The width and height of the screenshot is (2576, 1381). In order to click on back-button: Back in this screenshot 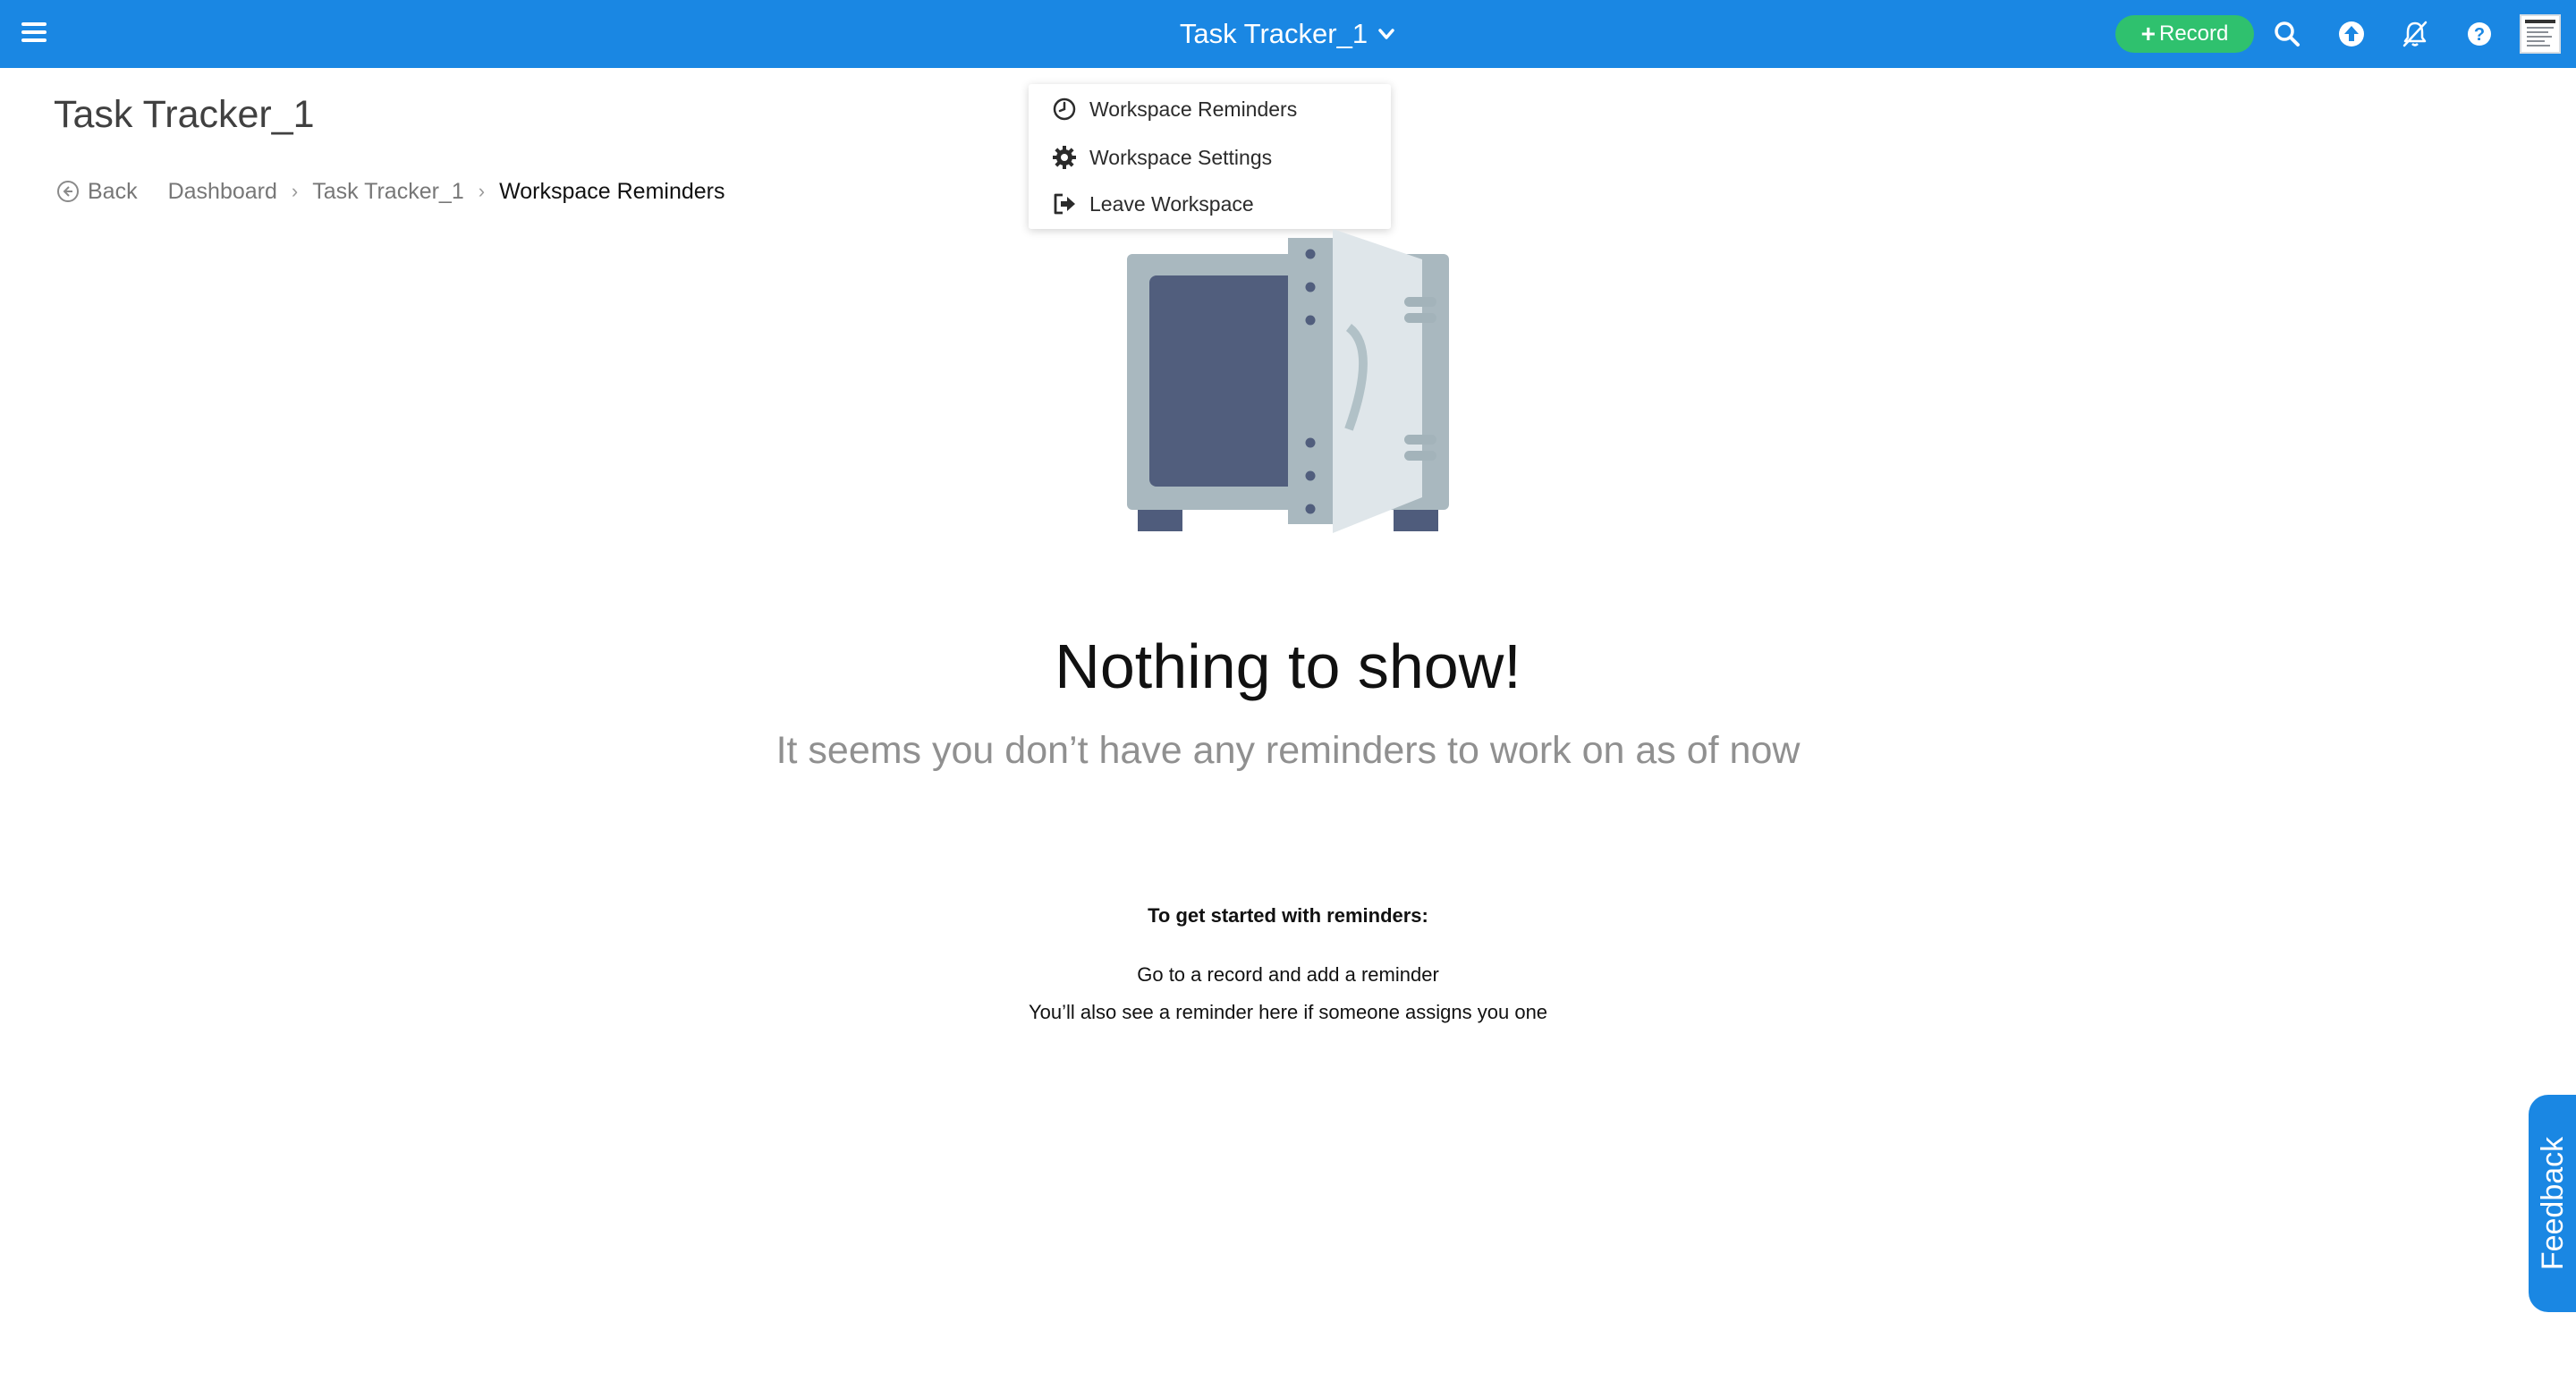, I will do `click(96, 192)`.